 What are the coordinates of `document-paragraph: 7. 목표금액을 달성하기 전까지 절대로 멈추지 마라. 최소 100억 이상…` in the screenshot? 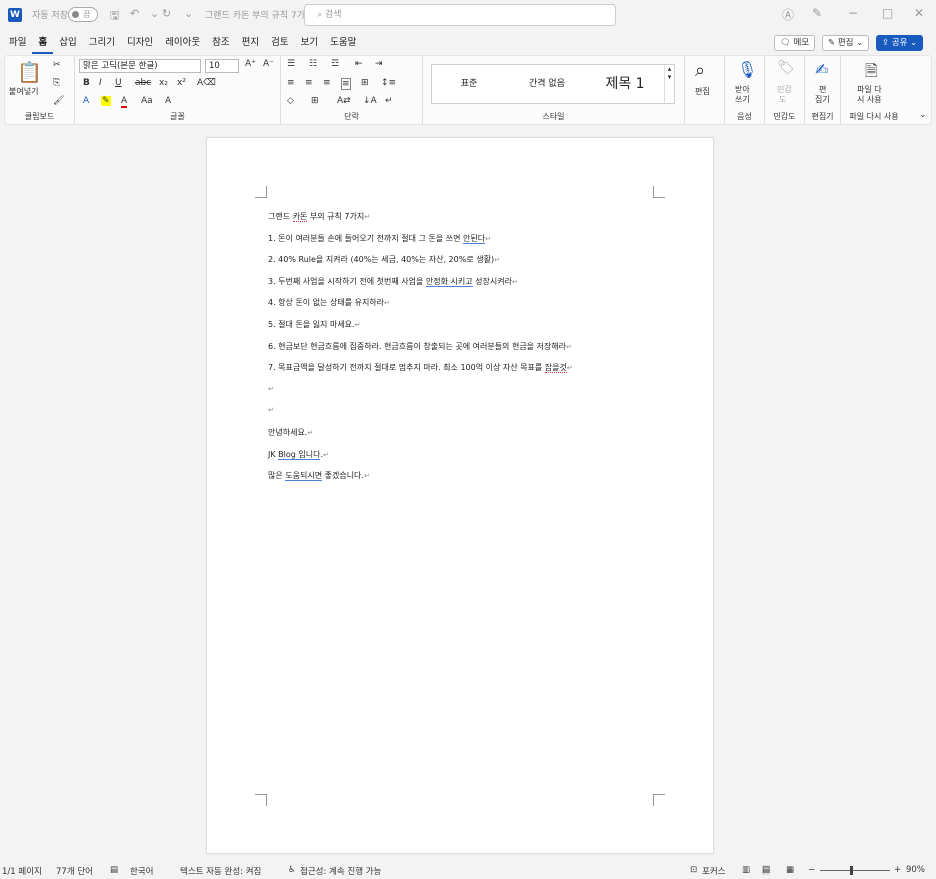 It's located at (420, 367).